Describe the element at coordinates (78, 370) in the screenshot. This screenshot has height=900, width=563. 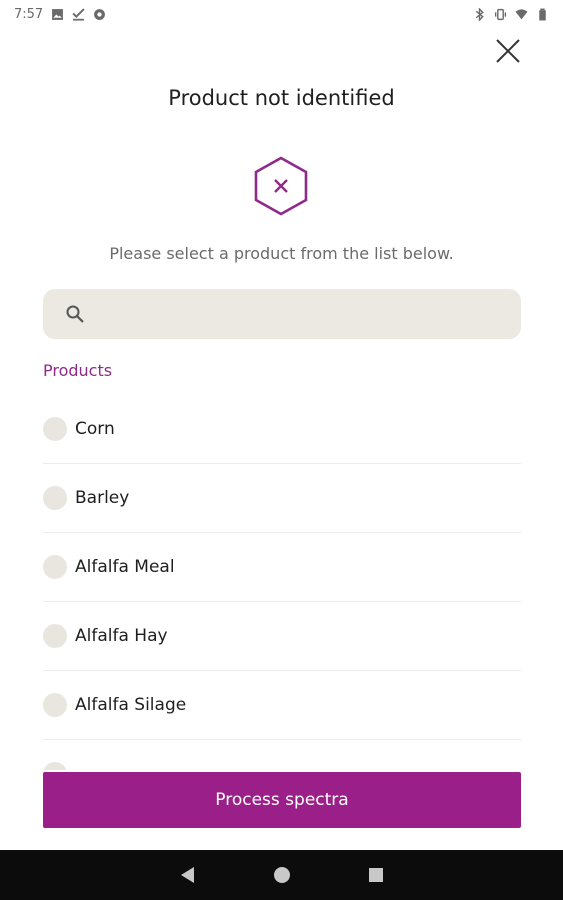
I see `products-section-label: Products` at that location.